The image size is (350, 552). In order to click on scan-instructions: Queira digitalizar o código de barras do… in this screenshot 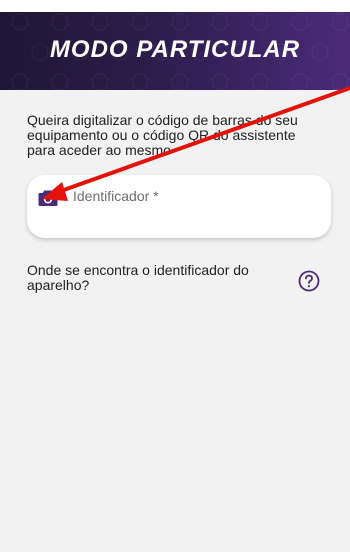, I will do `click(162, 135)`.